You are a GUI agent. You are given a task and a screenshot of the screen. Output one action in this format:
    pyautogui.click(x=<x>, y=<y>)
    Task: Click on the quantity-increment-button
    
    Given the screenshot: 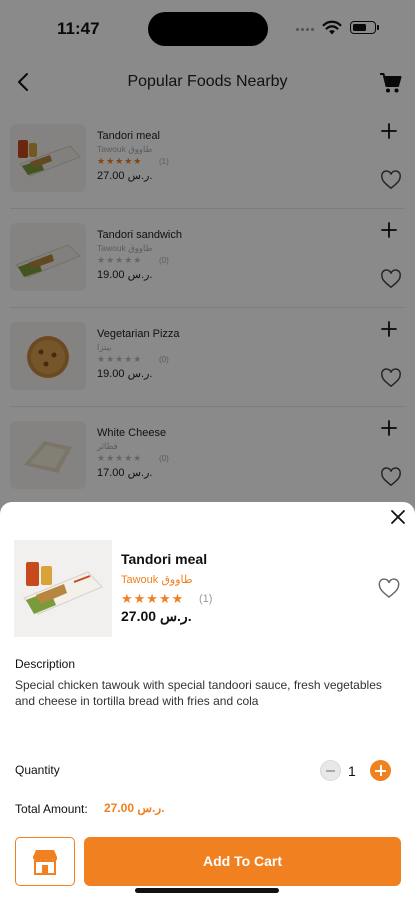 What is the action you would take?
    pyautogui.click(x=380, y=770)
    